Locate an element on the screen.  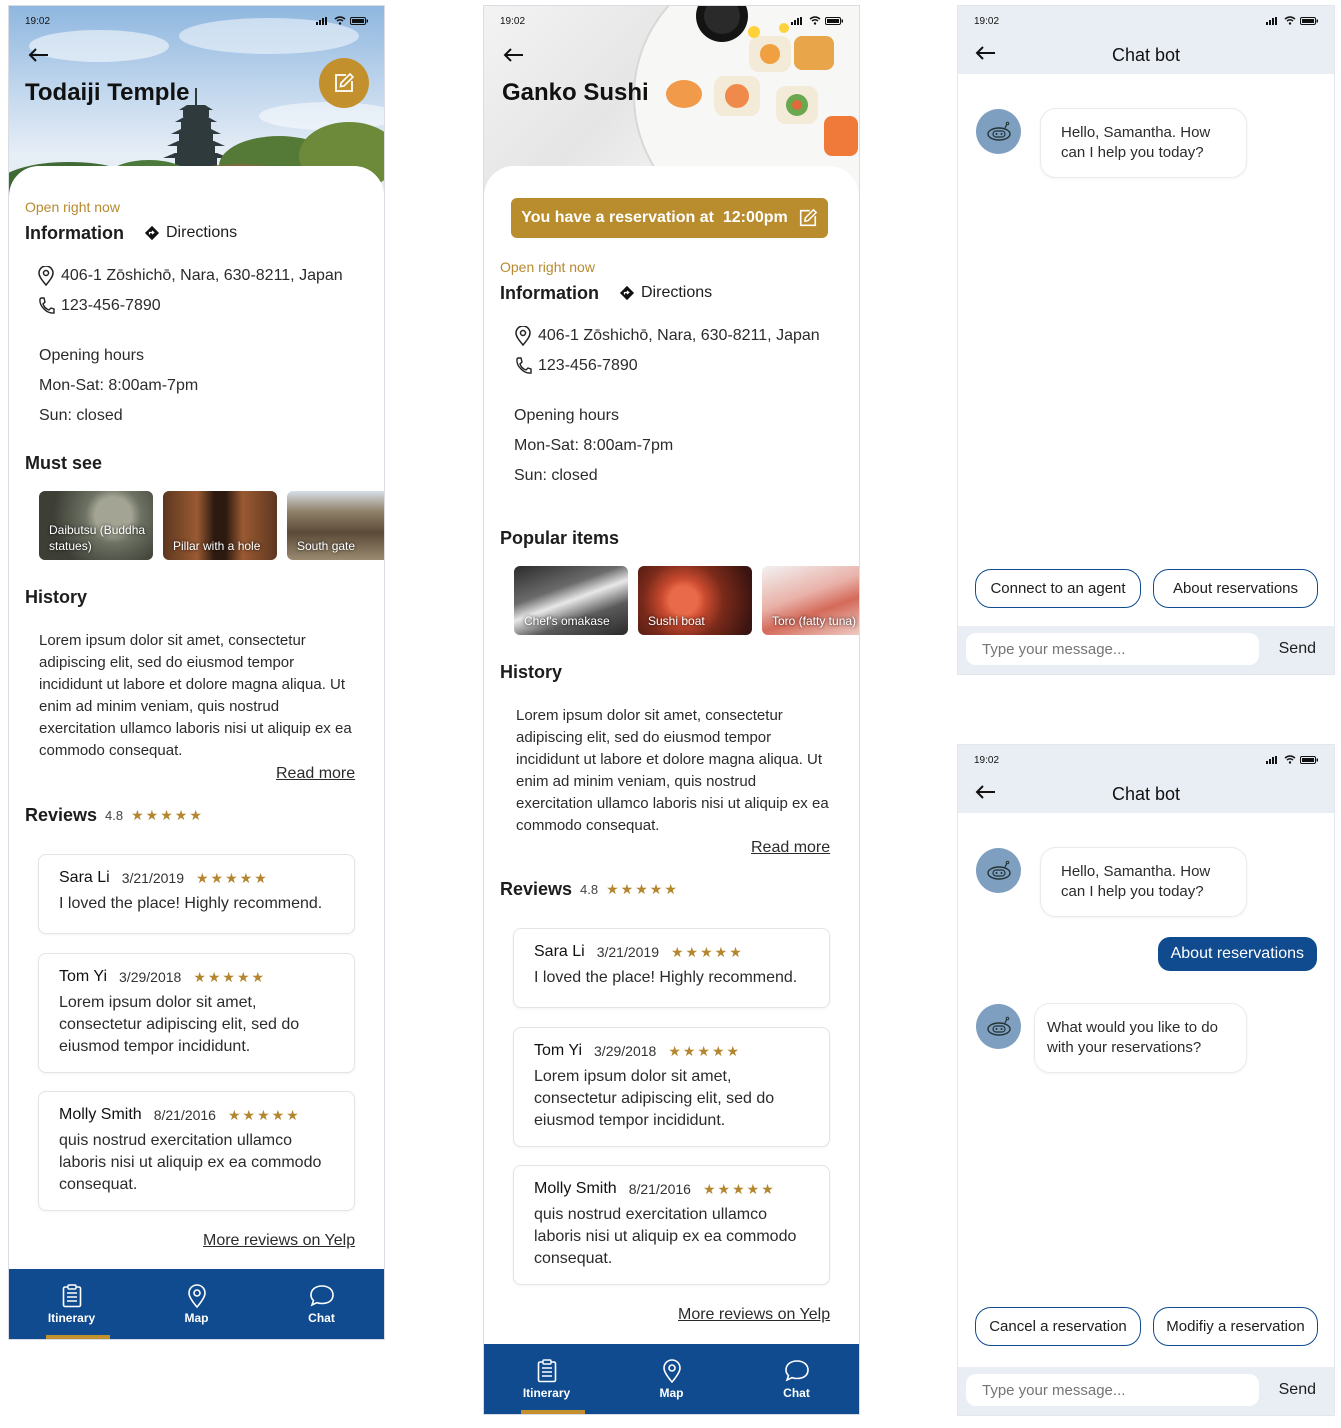
edit-button is located at coordinates (344, 83).